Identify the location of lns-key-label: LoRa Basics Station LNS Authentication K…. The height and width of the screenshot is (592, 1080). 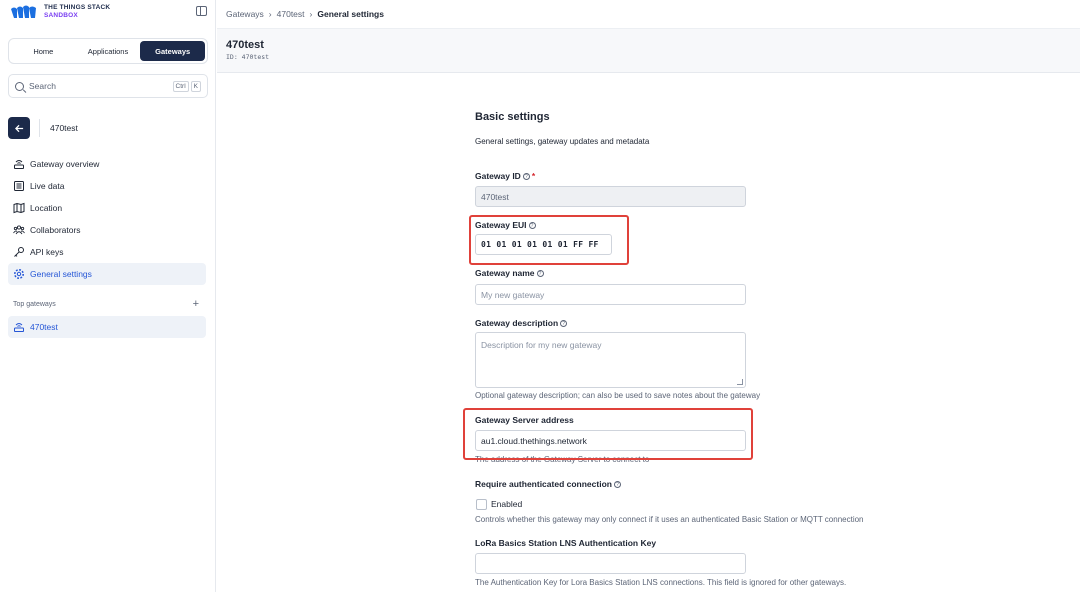
(566, 543).